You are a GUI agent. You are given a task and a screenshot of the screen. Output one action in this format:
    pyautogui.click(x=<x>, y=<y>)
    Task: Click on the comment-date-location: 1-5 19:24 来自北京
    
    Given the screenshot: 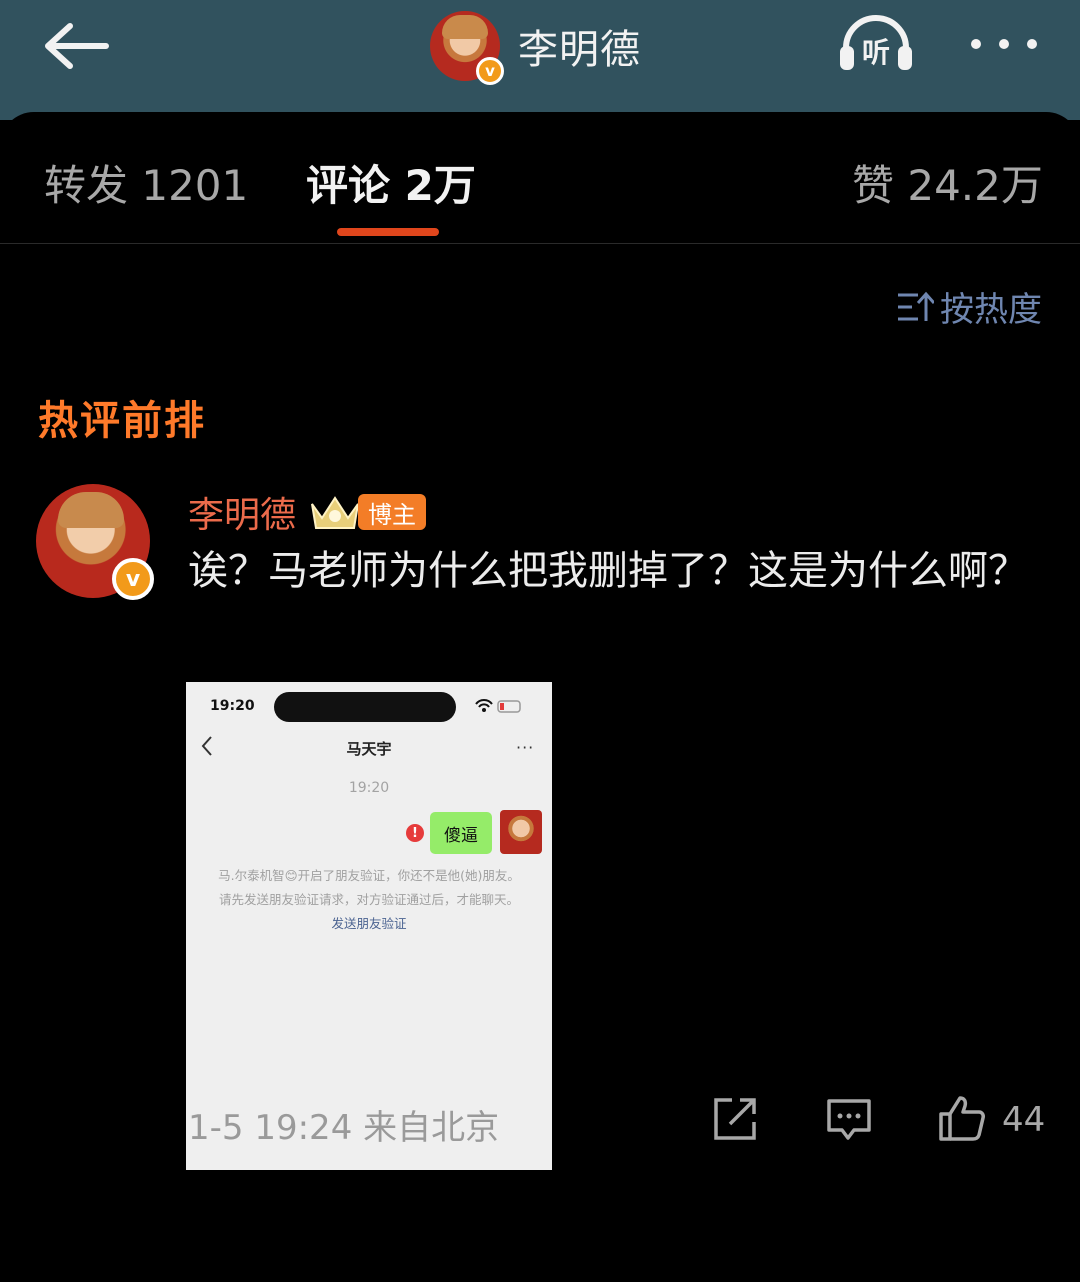 What is the action you would take?
    pyautogui.click(x=344, y=1128)
    